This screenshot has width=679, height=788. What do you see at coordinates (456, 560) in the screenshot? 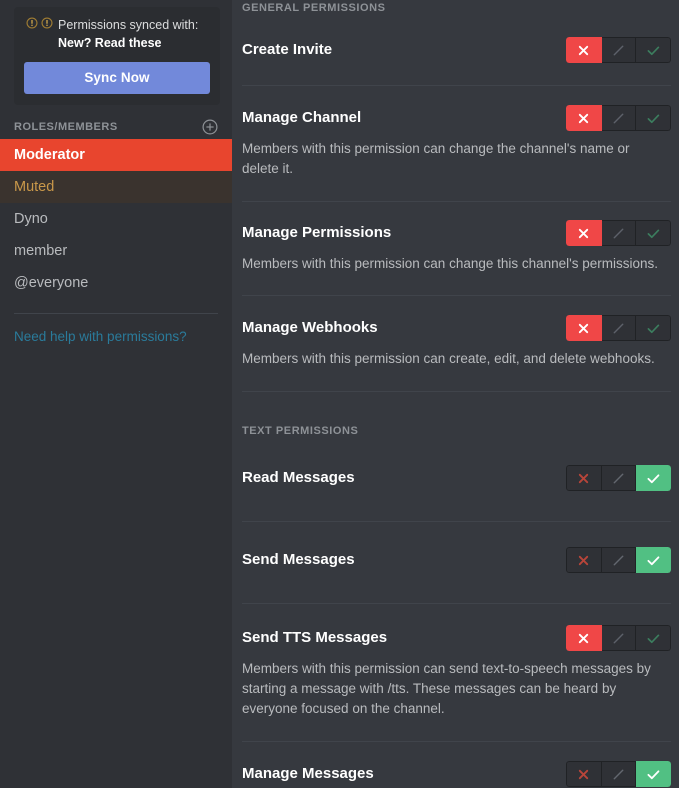
I see `permission-row-send-messages: Send Messages` at bounding box center [456, 560].